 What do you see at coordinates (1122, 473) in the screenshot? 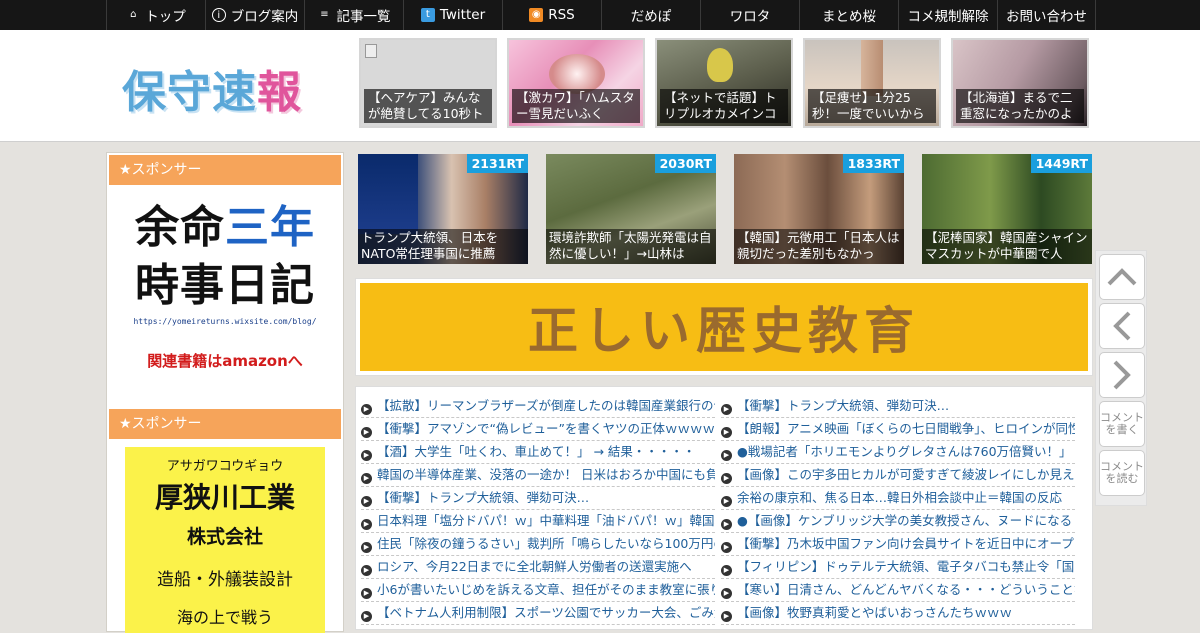
I see `comment-read-button: コメントを読む` at bounding box center [1122, 473].